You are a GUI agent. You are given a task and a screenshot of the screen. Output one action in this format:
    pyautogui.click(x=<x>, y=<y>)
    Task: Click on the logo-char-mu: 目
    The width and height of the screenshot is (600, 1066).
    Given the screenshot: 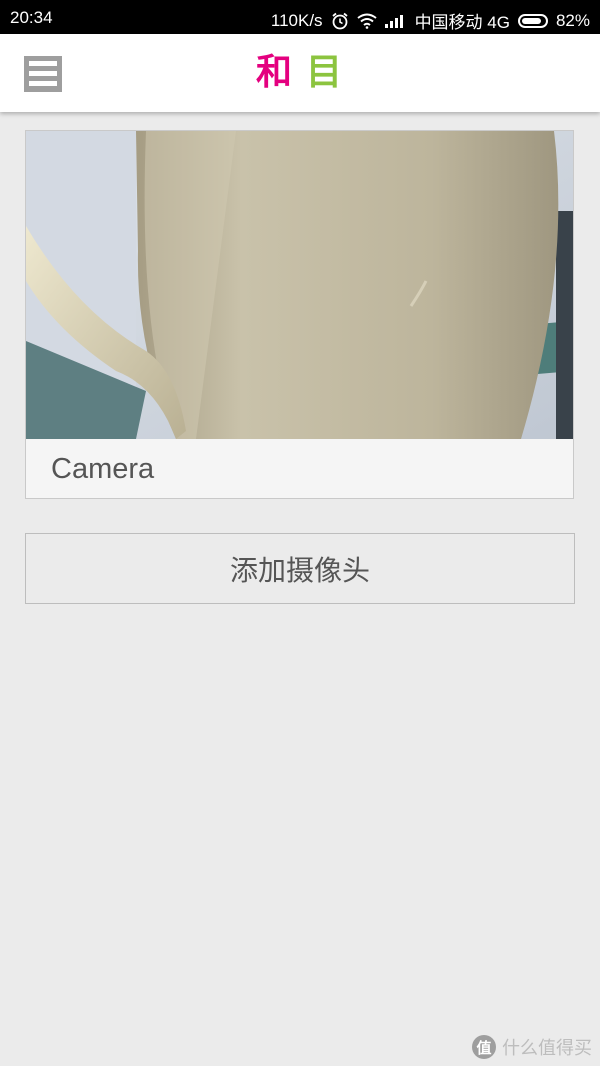 What is the action you would take?
    pyautogui.click(x=324, y=72)
    